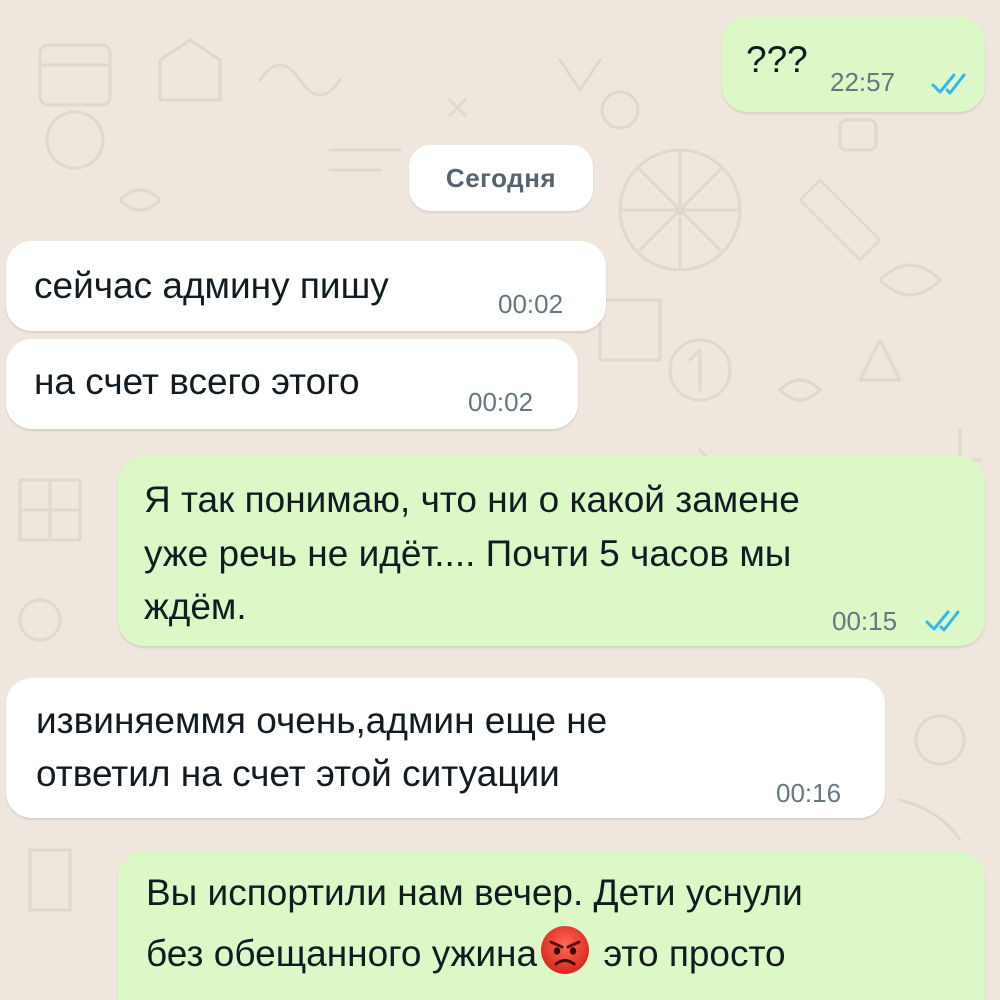 The width and height of the screenshot is (1000, 1000). Describe the element at coordinates (211, 285) in the screenshot. I see `message-text: сейчас админу пишу` at that location.